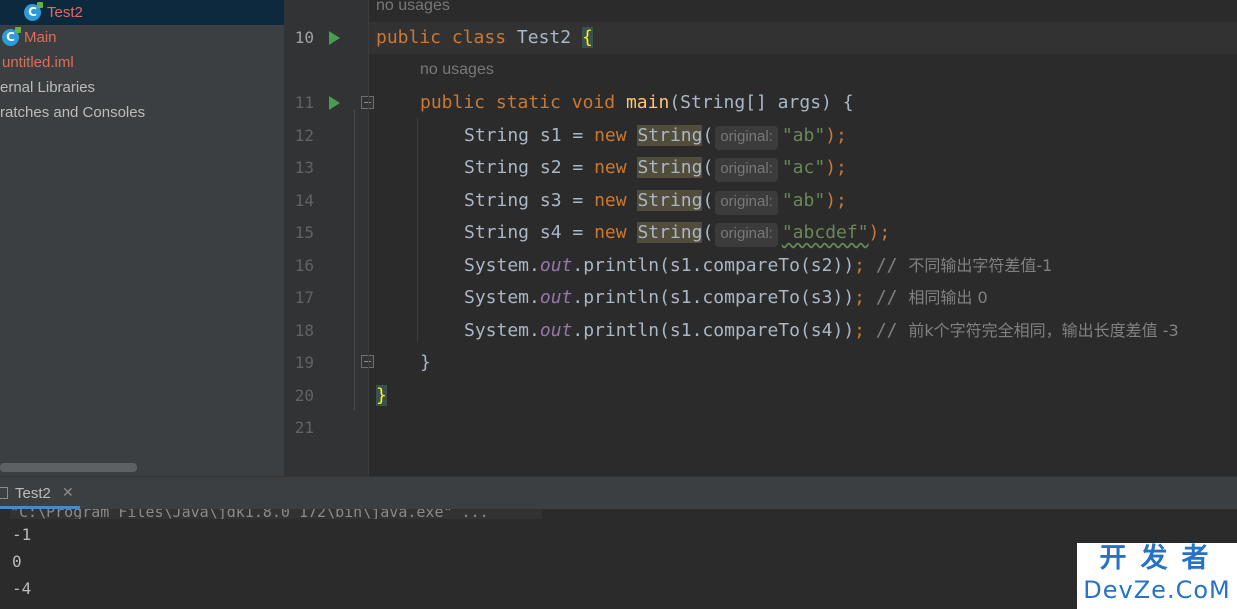 The width and height of the screenshot is (1237, 609). Describe the element at coordinates (593, 102) in the screenshot. I see `keyword: void` at that location.